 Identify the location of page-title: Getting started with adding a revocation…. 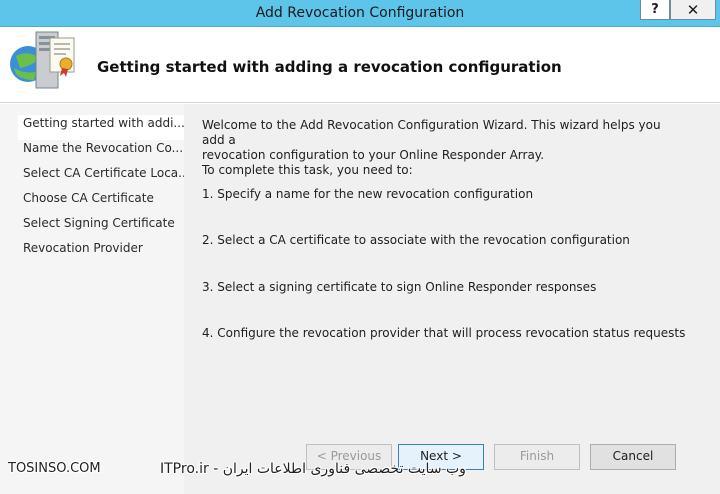
(329, 67).